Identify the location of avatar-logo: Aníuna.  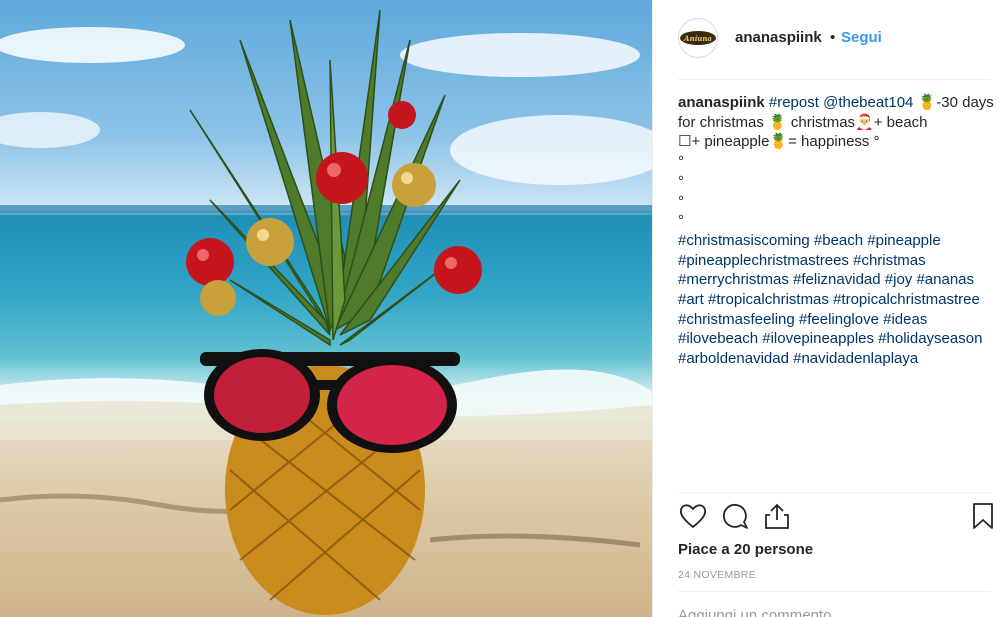
(698, 38).